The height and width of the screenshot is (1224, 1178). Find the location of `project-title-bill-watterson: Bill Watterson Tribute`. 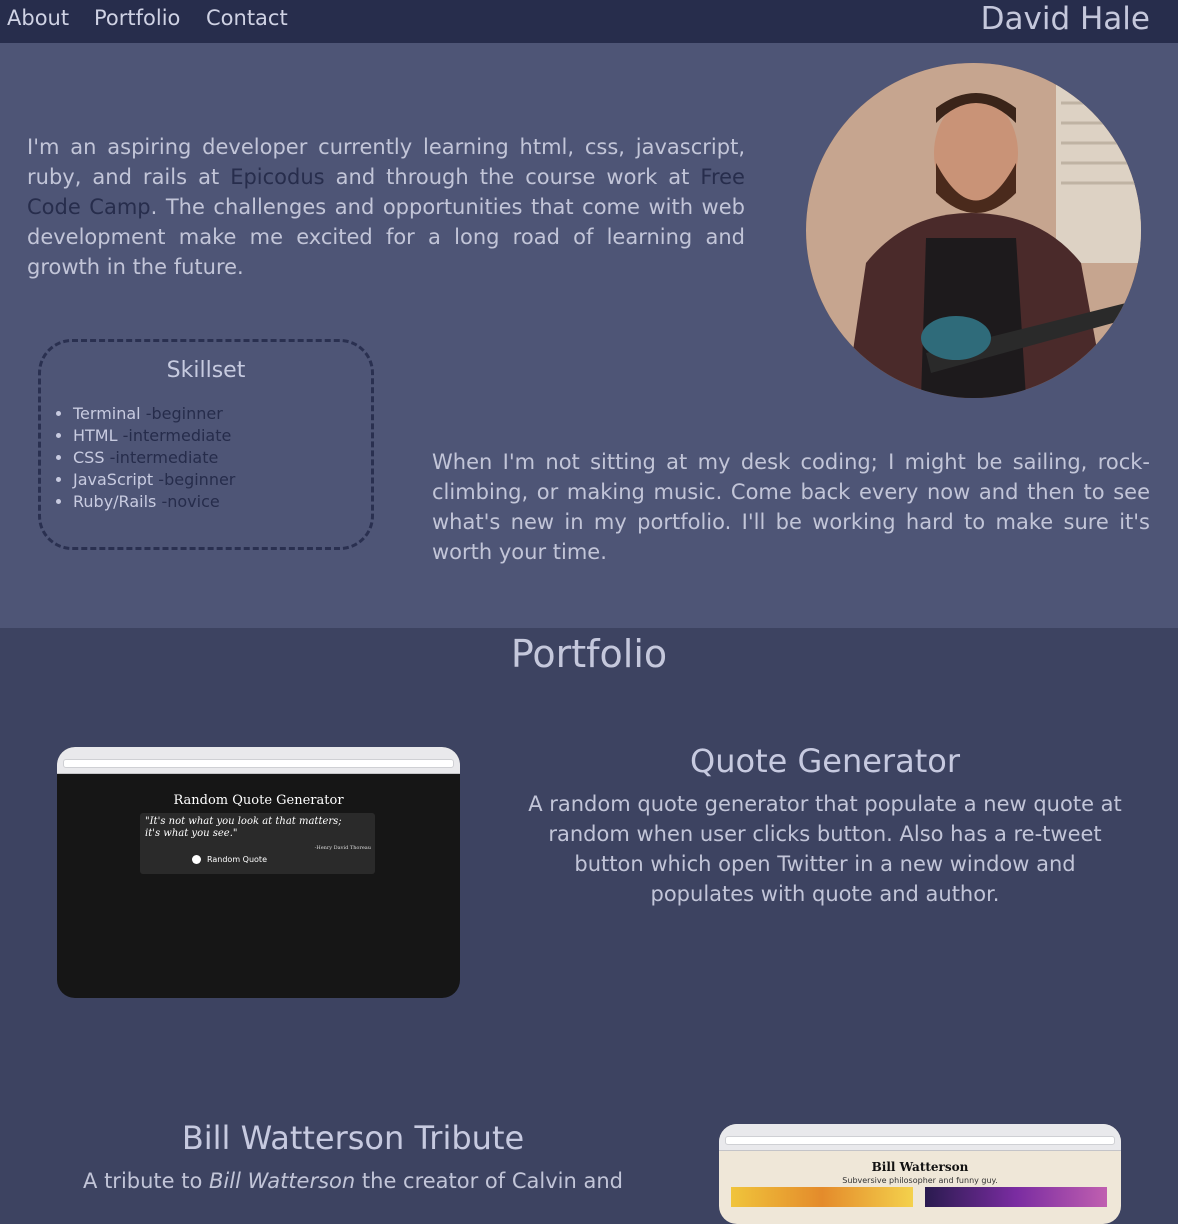

project-title-bill-watterson: Bill Watterson Tribute is located at coordinates (353, 1138).